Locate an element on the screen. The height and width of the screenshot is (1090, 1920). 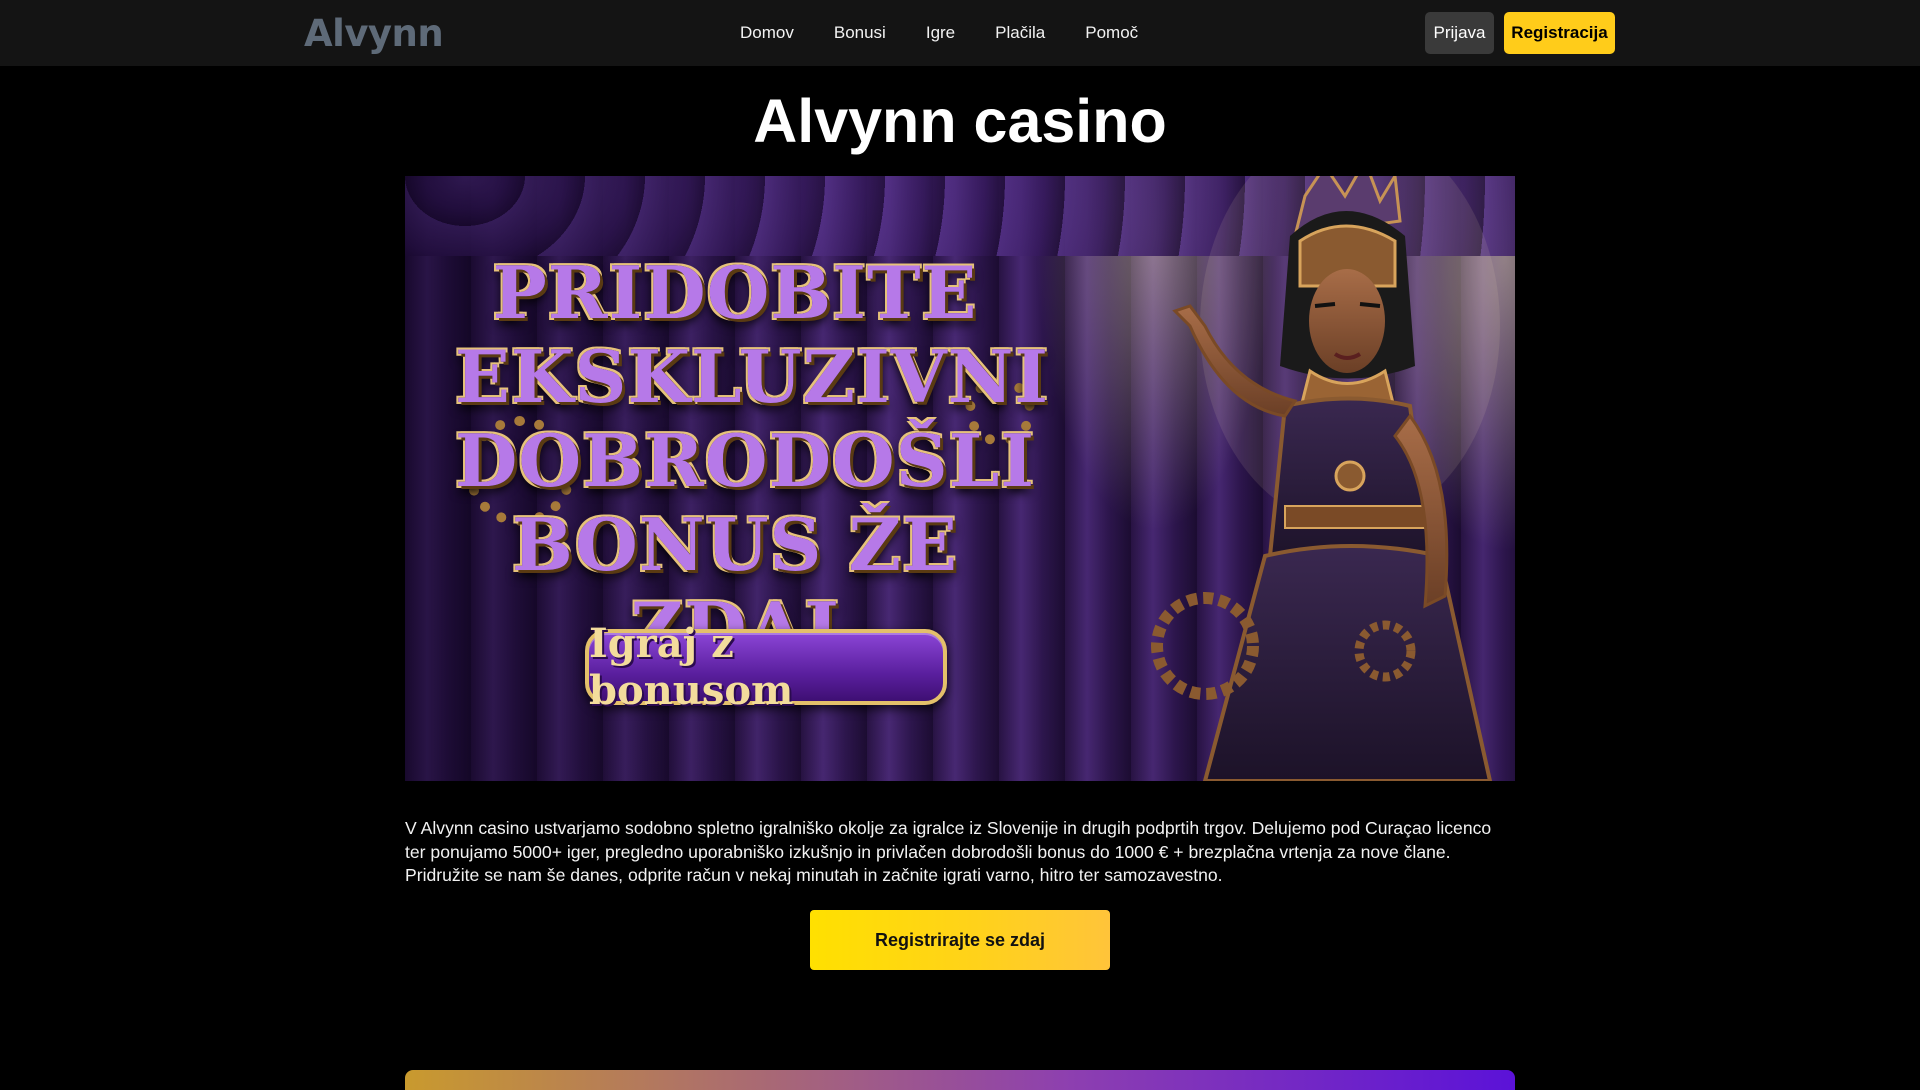
alvynn-logo: Alvynn is located at coordinates (374, 33).